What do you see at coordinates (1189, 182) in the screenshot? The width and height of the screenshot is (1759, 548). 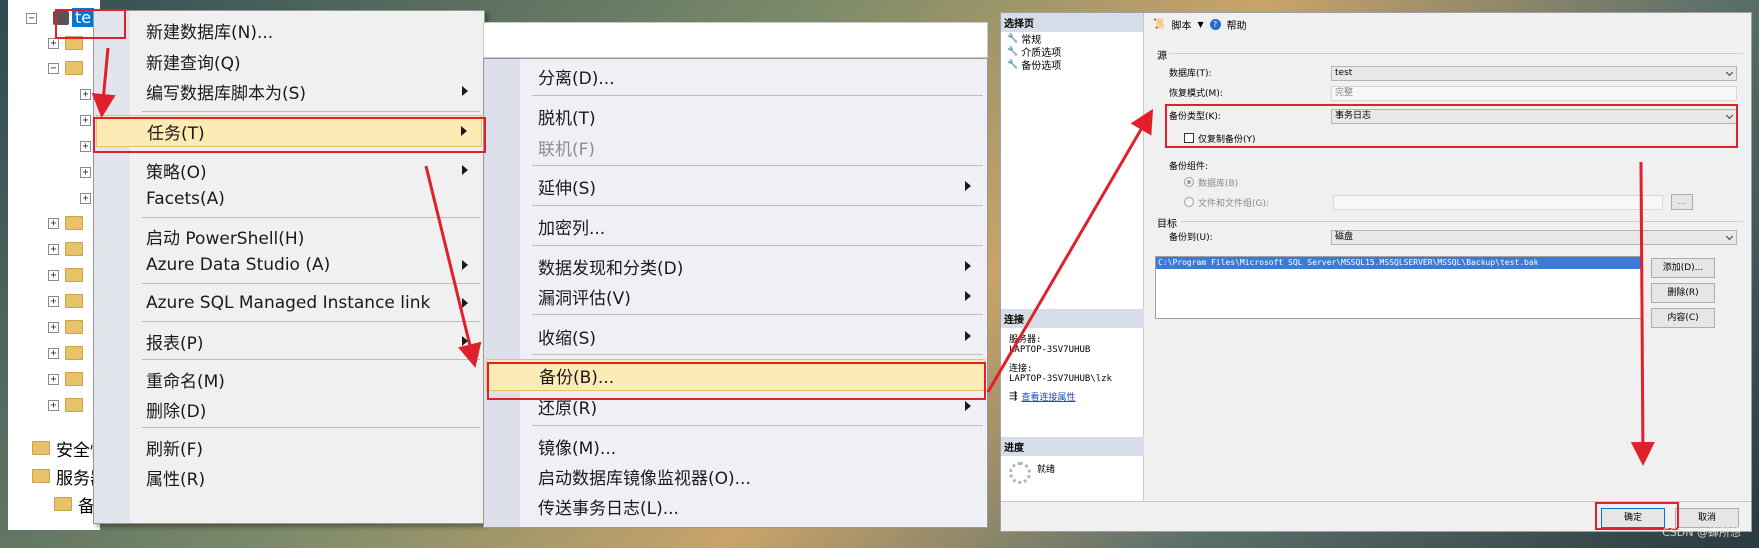 I see `component-database-radio` at bounding box center [1189, 182].